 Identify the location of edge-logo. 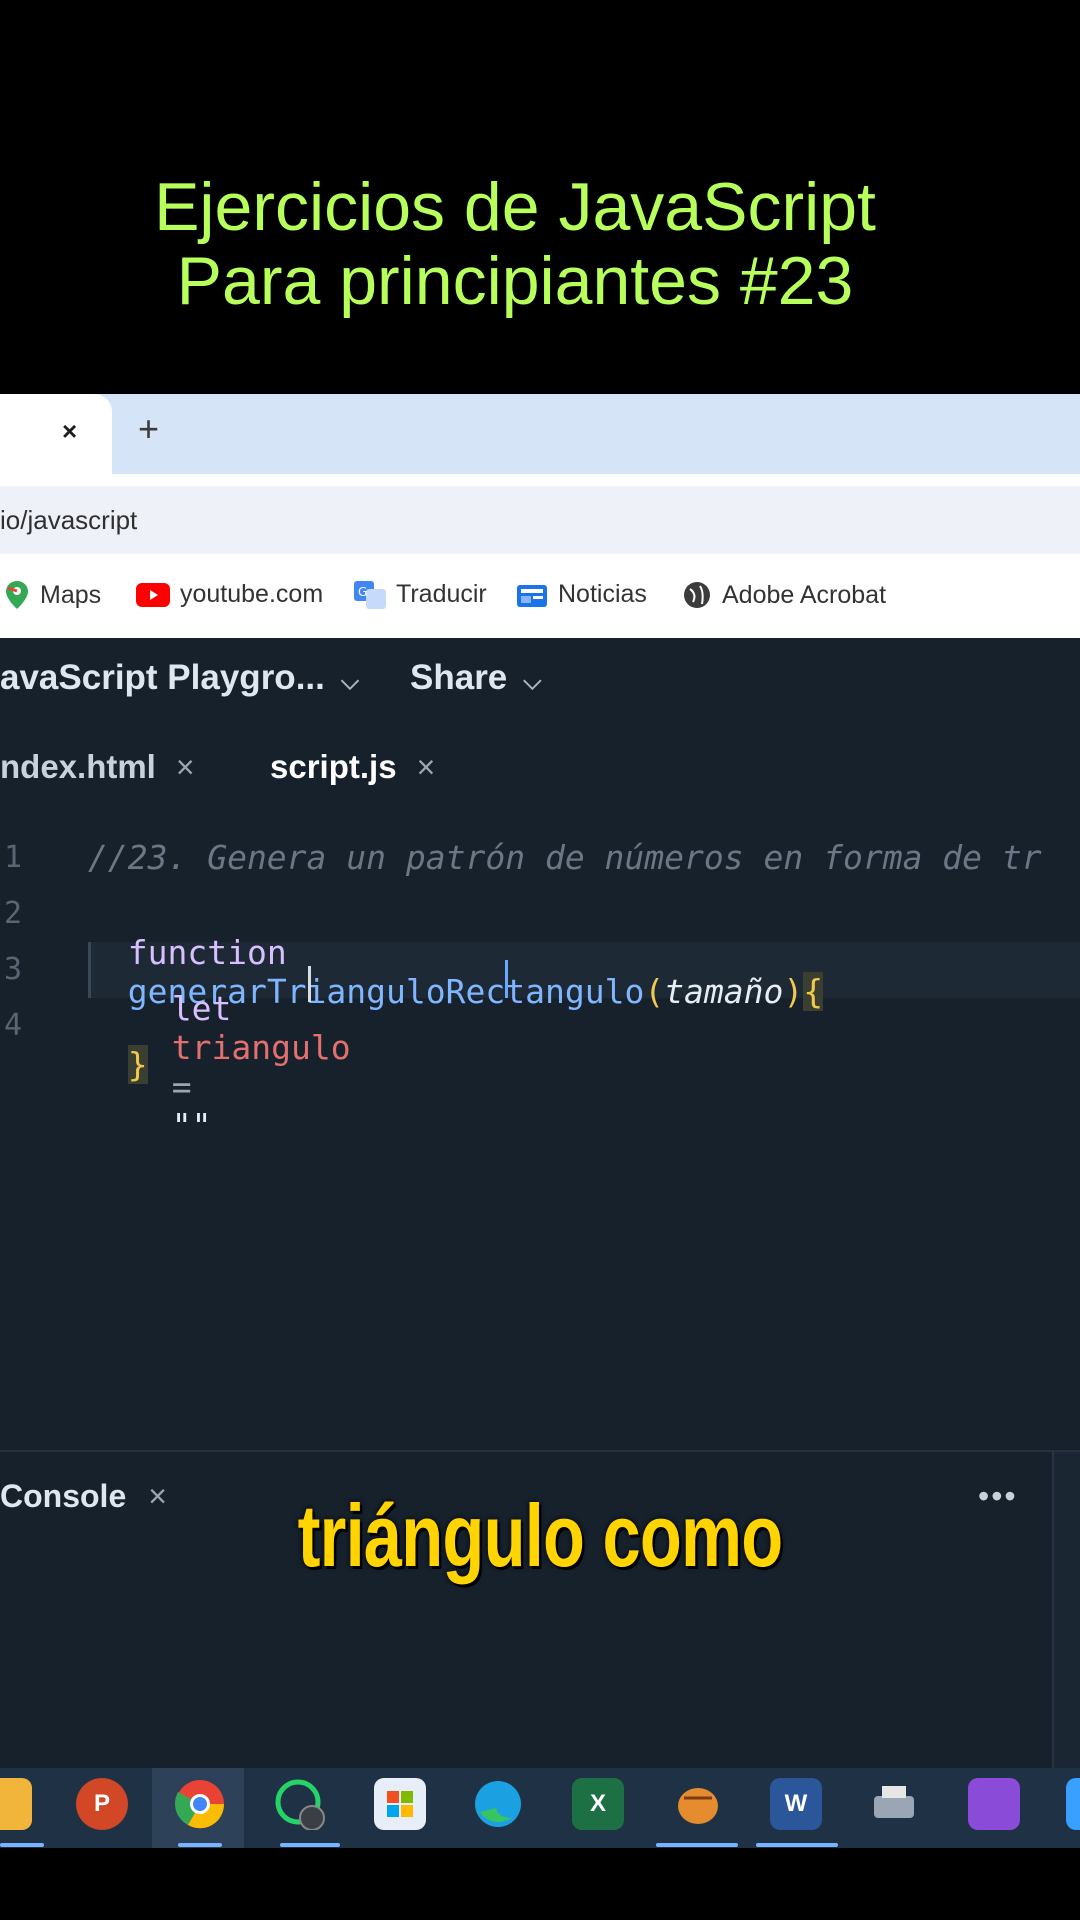
(498, 1804).